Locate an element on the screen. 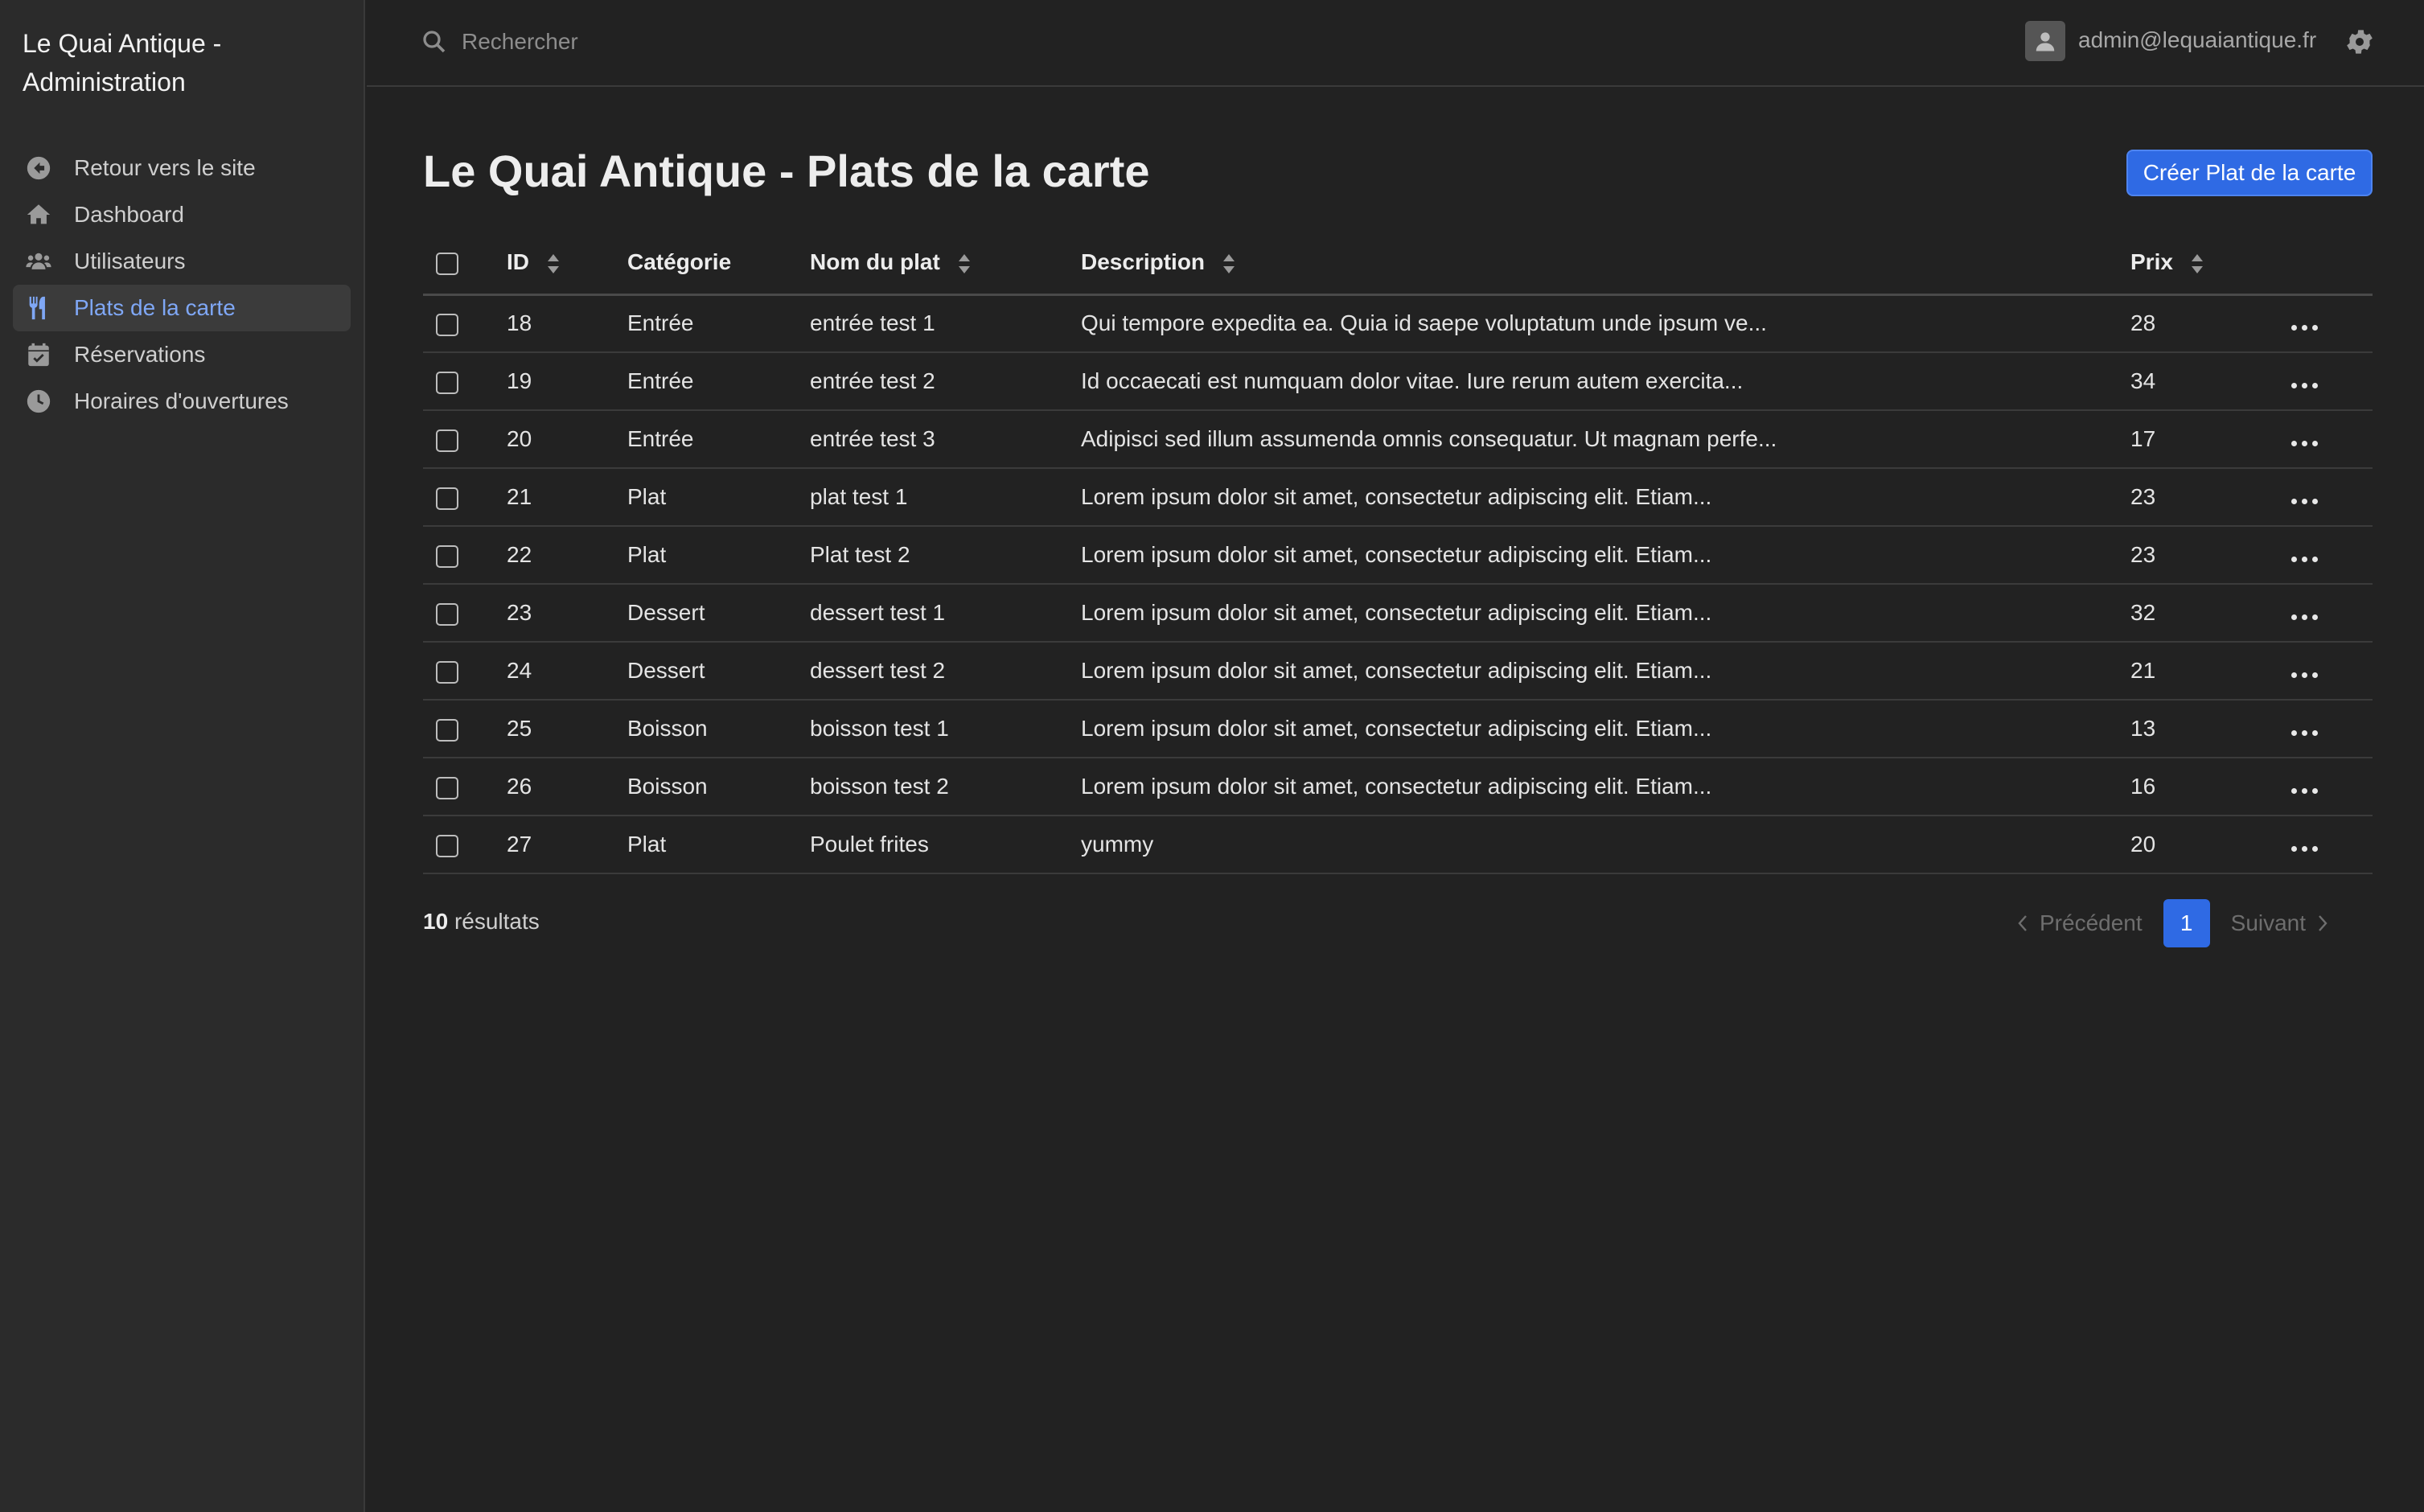  cell-name: entrée test 2 is located at coordinates (872, 381).